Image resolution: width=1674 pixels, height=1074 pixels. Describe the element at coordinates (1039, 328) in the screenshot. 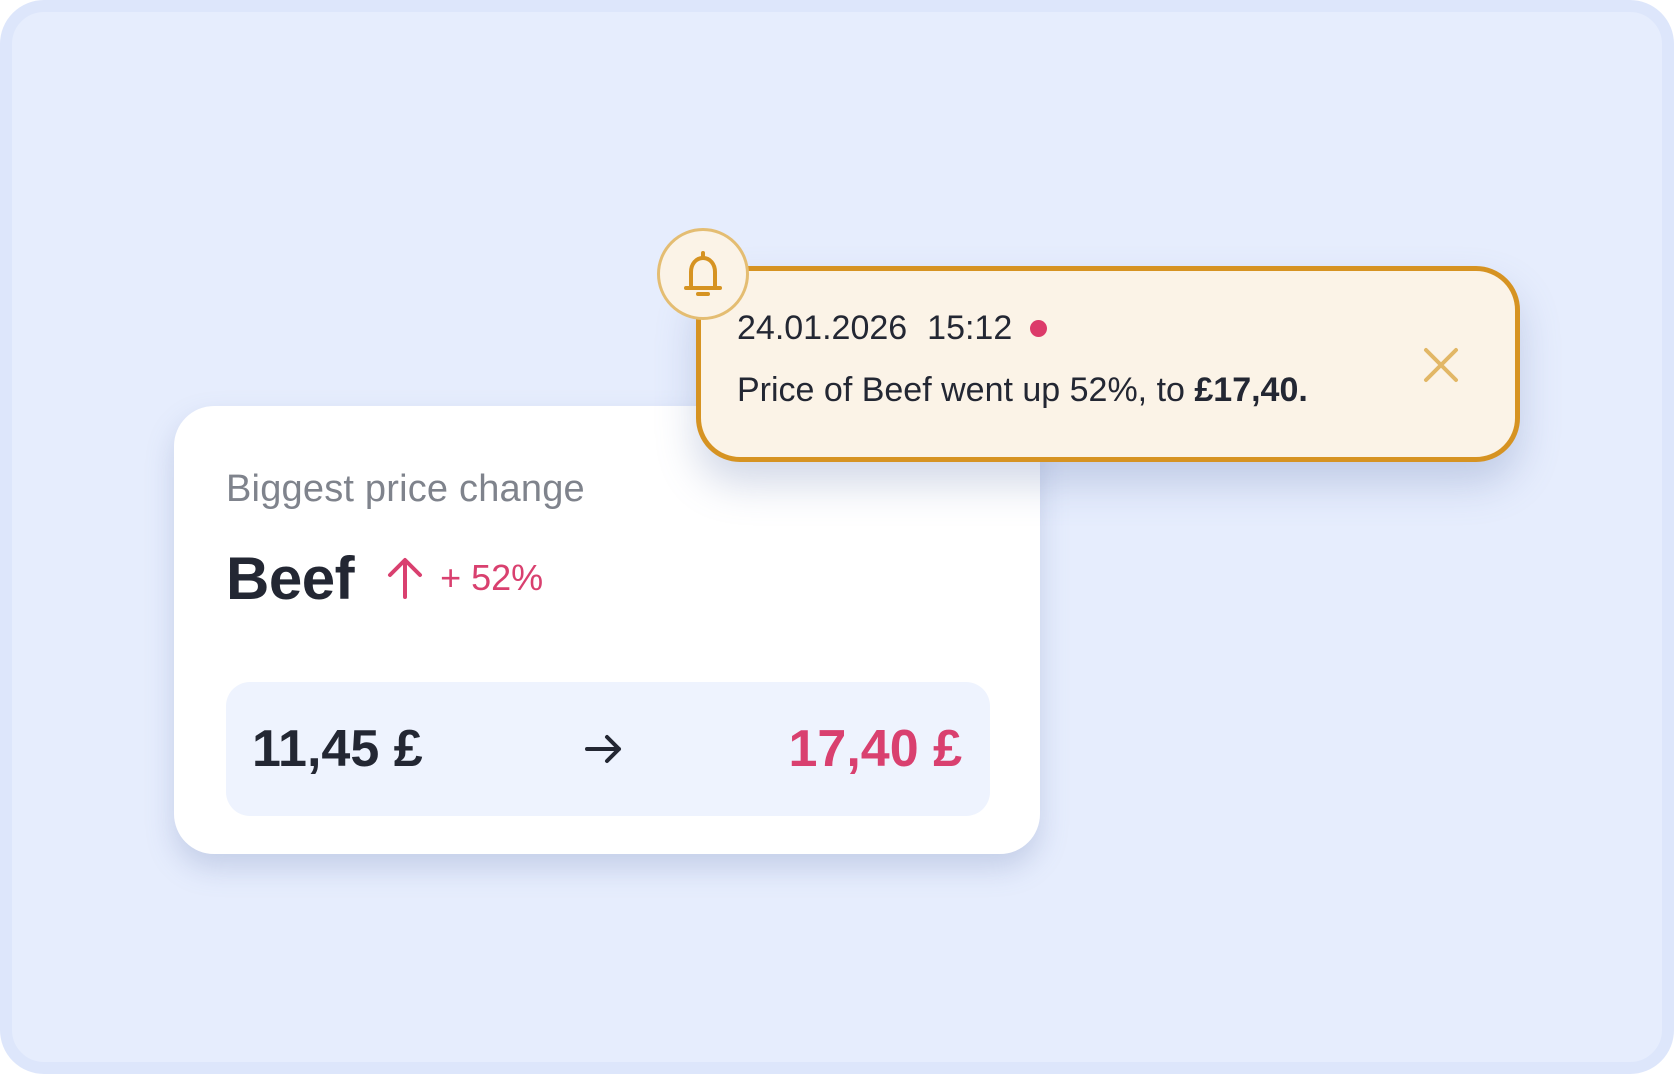

I see `unread-indicator` at that location.